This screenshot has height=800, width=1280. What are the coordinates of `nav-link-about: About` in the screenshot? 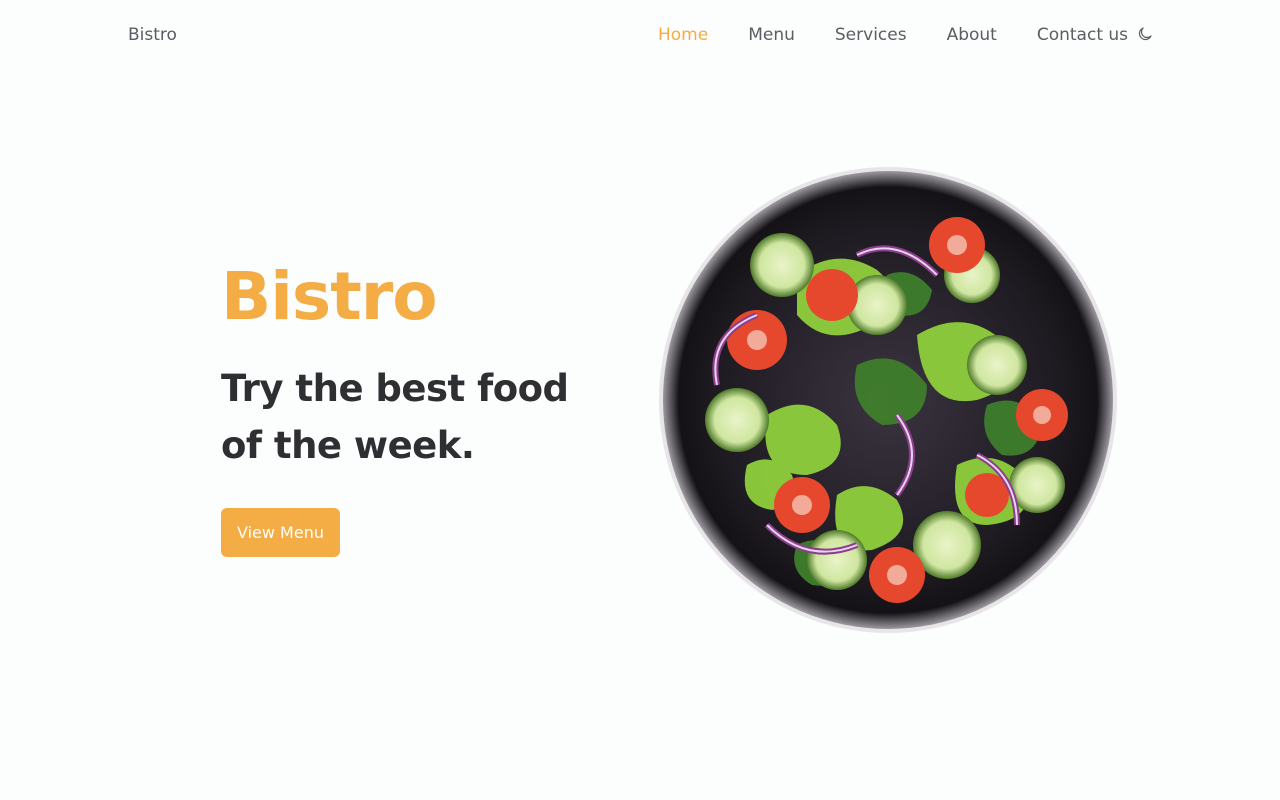 It's located at (972, 35).